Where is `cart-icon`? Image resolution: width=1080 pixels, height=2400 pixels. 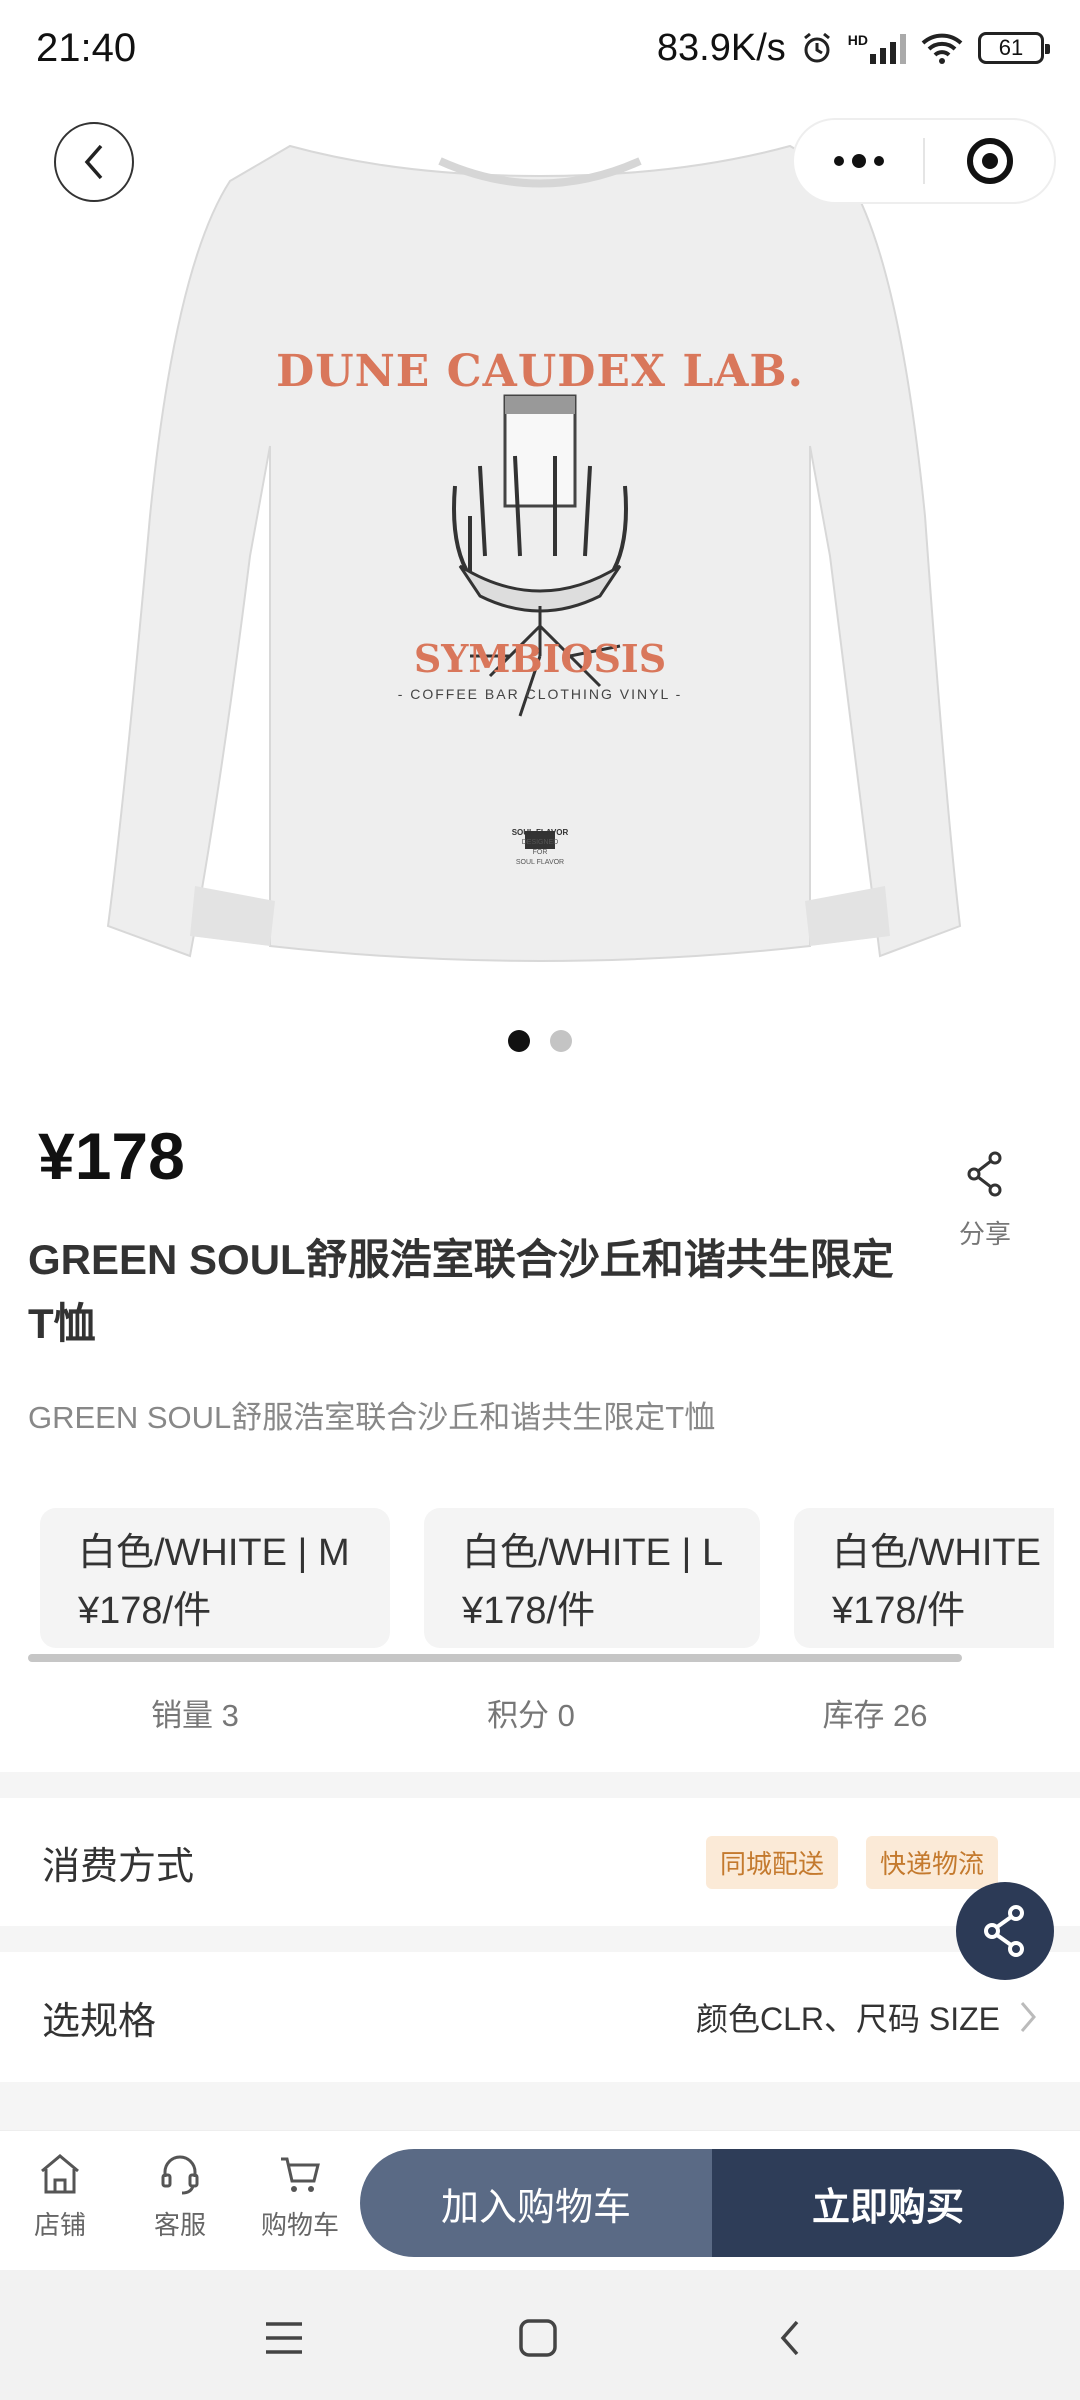 cart-icon is located at coordinates (300, 2174).